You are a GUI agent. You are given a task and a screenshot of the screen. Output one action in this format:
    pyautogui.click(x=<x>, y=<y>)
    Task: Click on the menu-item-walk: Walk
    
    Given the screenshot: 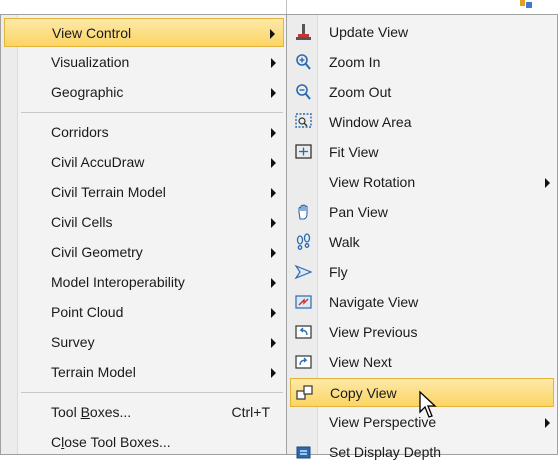 What is the action you would take?
    pyautogui.click(x=422, y=242)
    